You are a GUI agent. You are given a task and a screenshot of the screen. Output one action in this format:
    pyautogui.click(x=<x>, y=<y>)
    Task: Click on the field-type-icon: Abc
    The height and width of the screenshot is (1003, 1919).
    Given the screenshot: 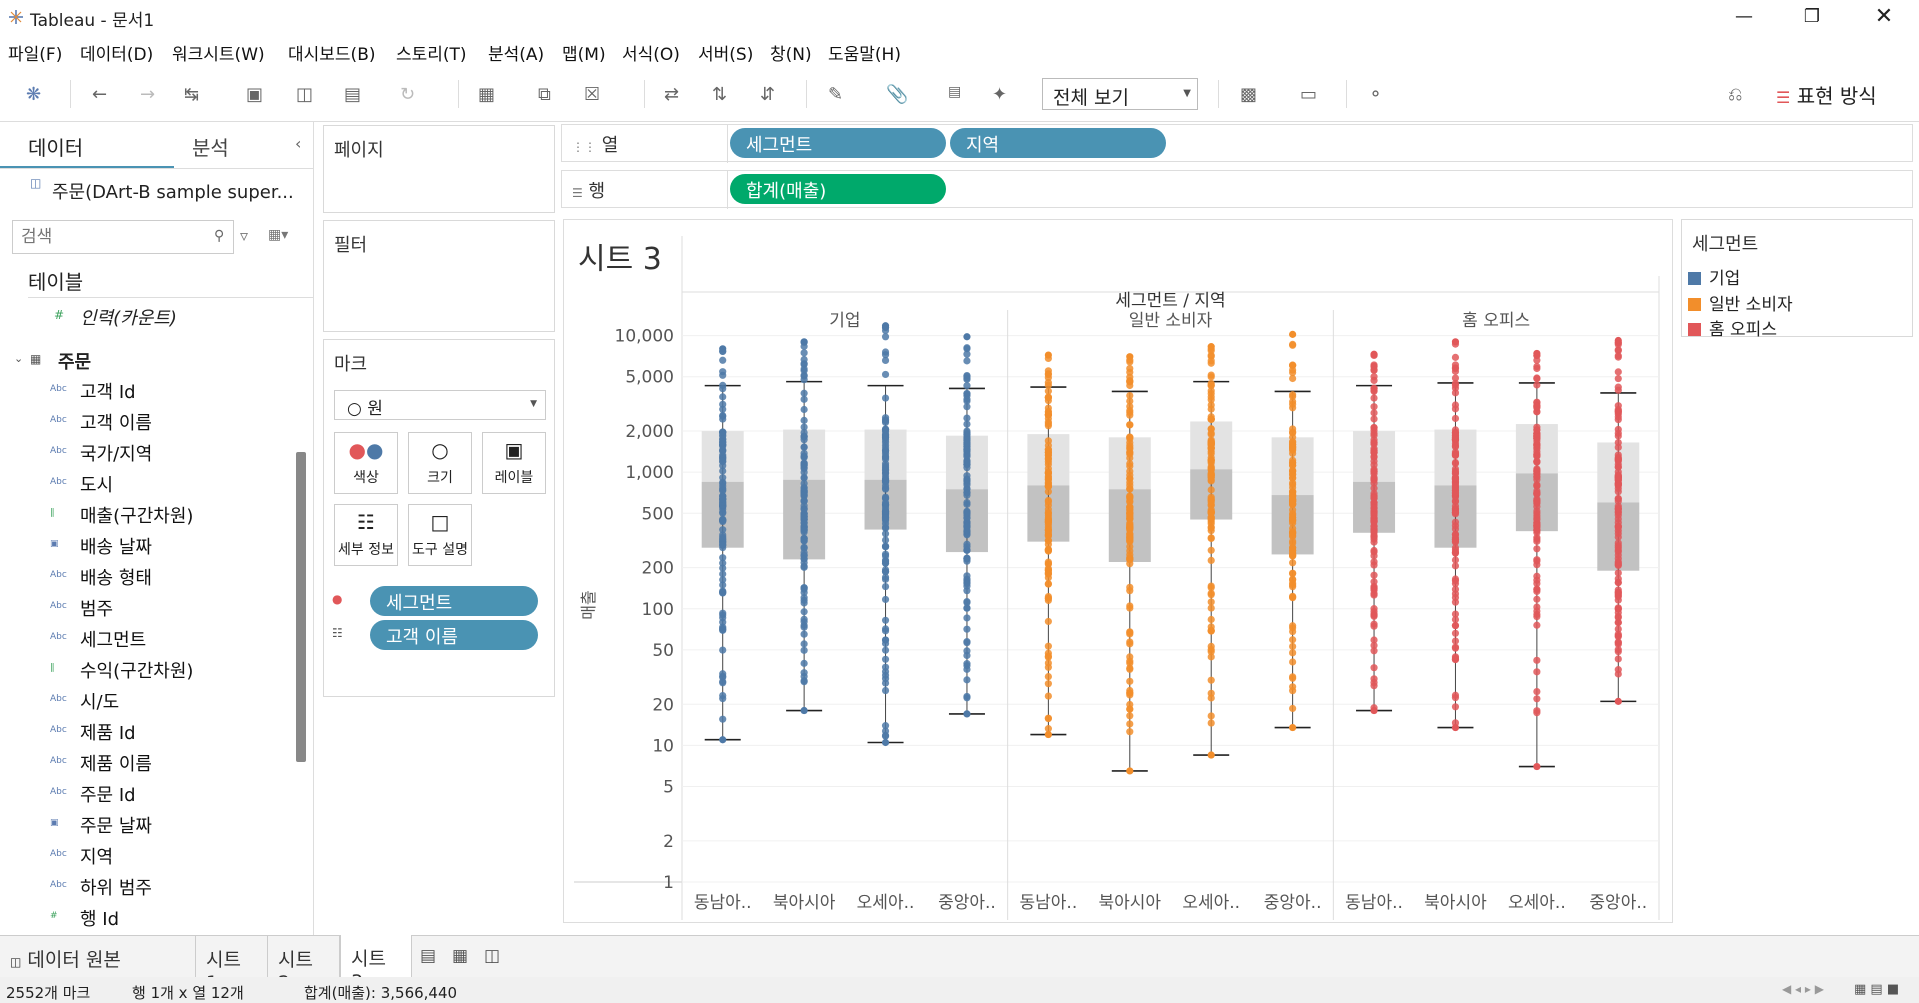 What is the action you would take?
    pyautogui.click(x=58, y=854)
    